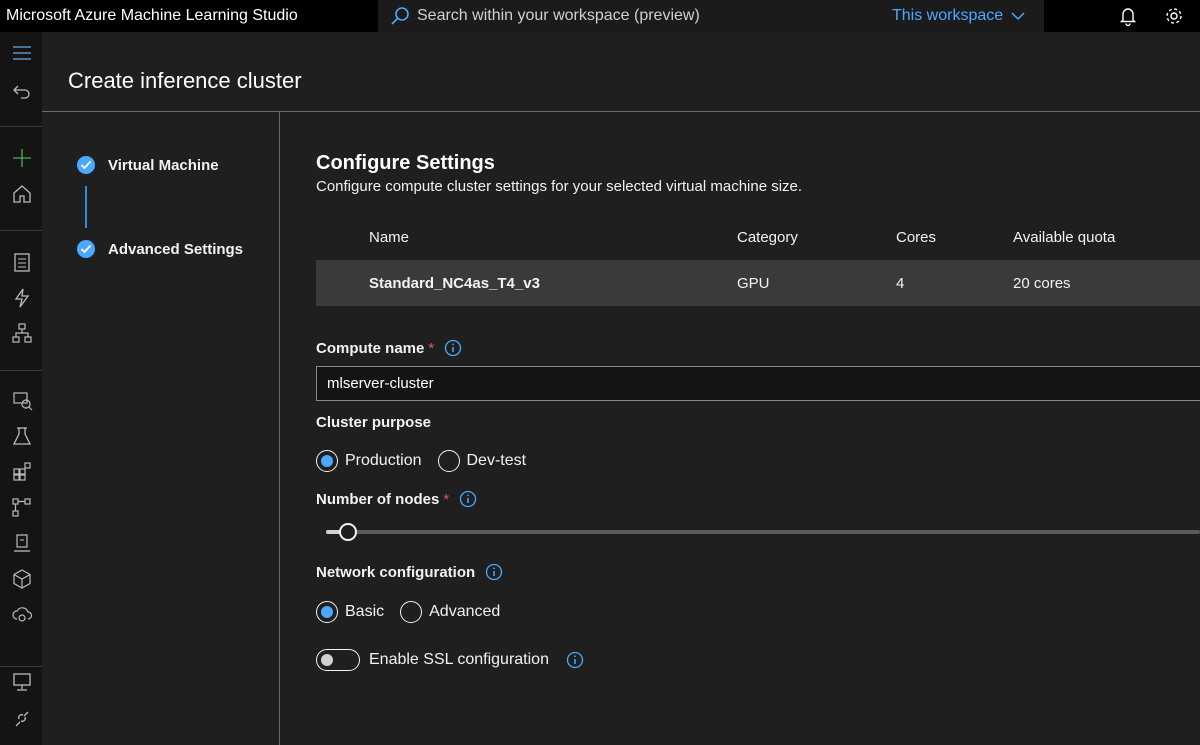  I want to click on datasets-icon, so click(22, 400).